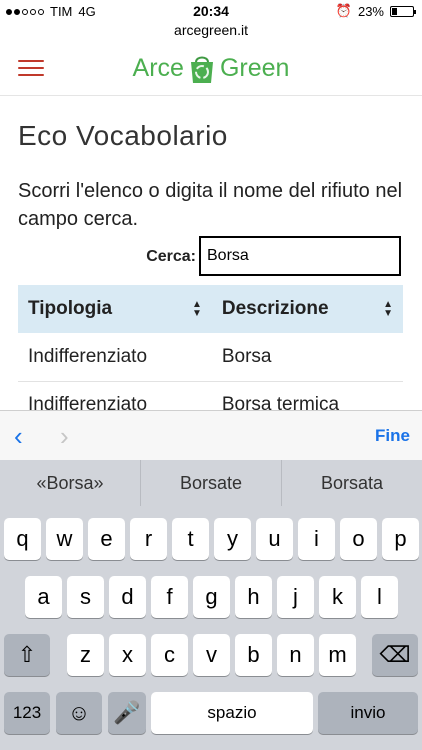 The height and width of the screenshot is (750, 422). Describe the element at coordinates (316, 539) in the screenshot. I see `key-i: i` at that location.